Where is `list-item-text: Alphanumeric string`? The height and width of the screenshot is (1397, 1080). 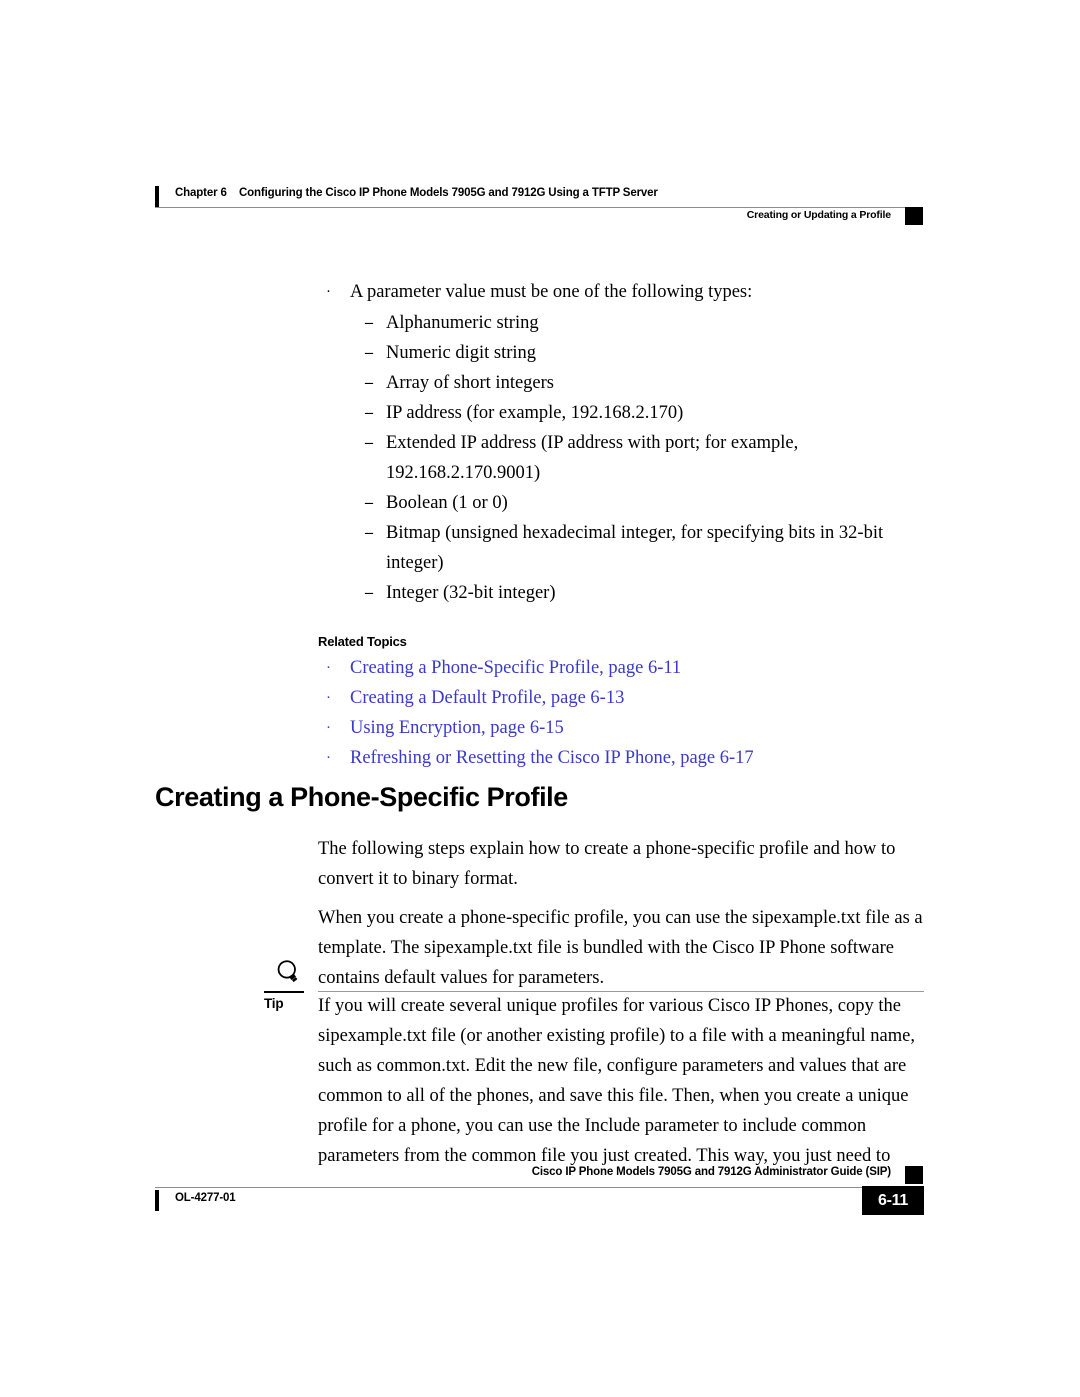
list-item-text: Alphanumeric string is located at coordinates (462, 323).